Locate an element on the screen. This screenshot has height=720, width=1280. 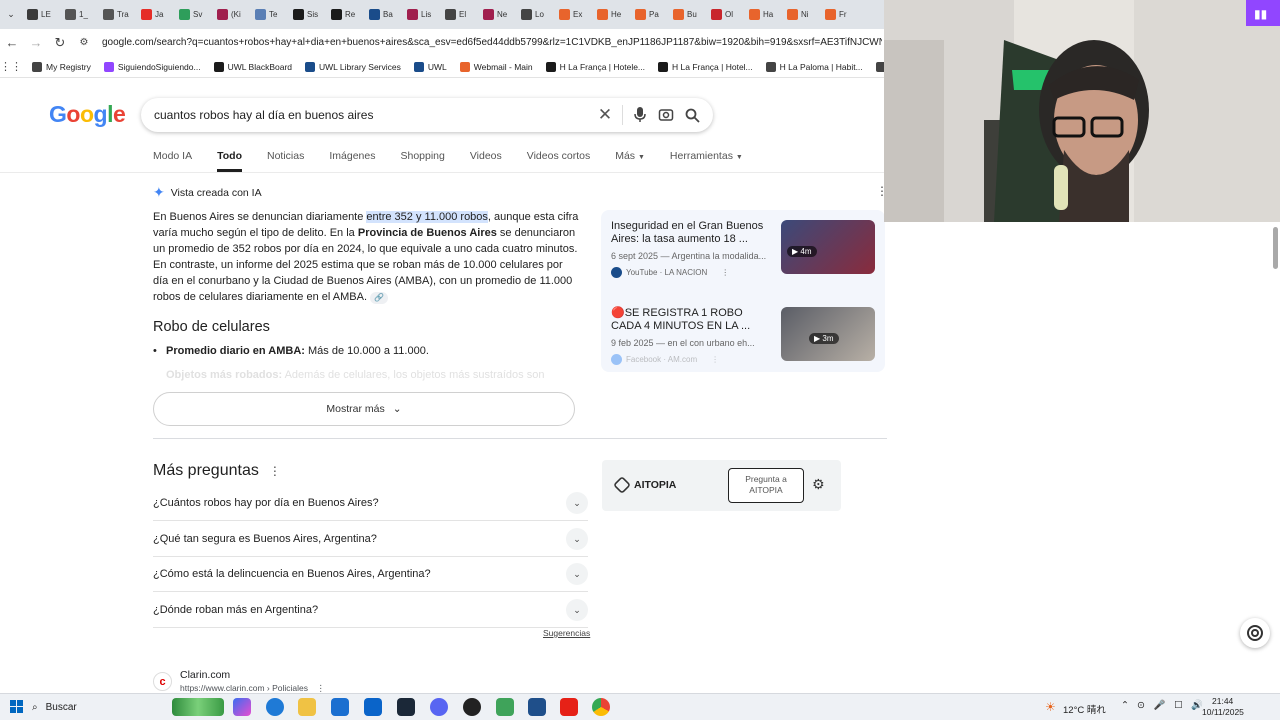
page-scrollbar-track is located at coordinates (1275, 458).